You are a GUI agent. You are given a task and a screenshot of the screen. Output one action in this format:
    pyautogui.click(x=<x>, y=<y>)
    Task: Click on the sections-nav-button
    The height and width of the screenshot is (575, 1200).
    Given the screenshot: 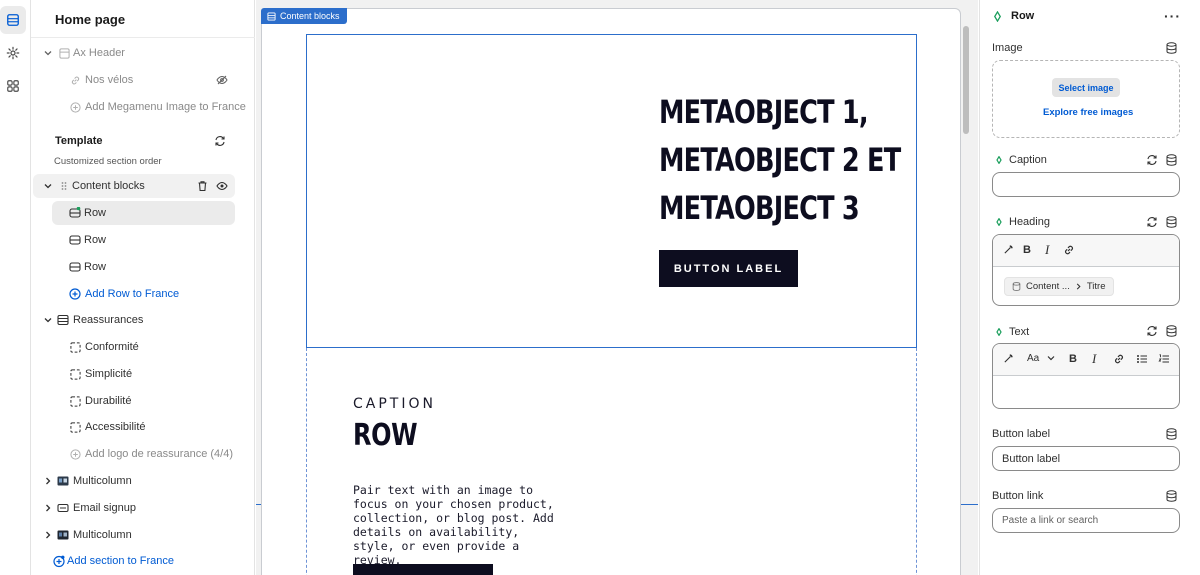 What is the action you would take?
    pyautogui.click(x=13, y=20)
    